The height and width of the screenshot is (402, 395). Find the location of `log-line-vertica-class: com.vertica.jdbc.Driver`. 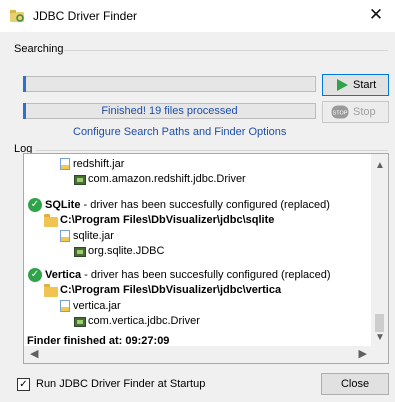

log-line-vertica-class: com.vertica.jdbc.Driver is located at coordinates (144, 321).